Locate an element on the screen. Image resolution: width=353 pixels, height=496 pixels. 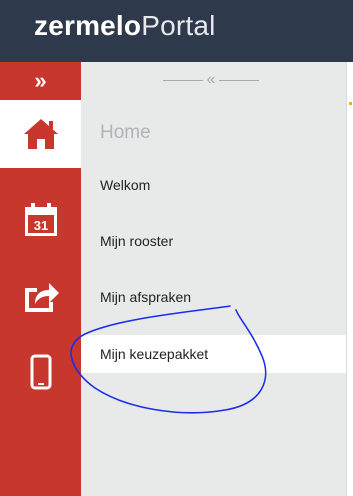
double-chevron-right-icon: » is located at coordinates (40, 80).